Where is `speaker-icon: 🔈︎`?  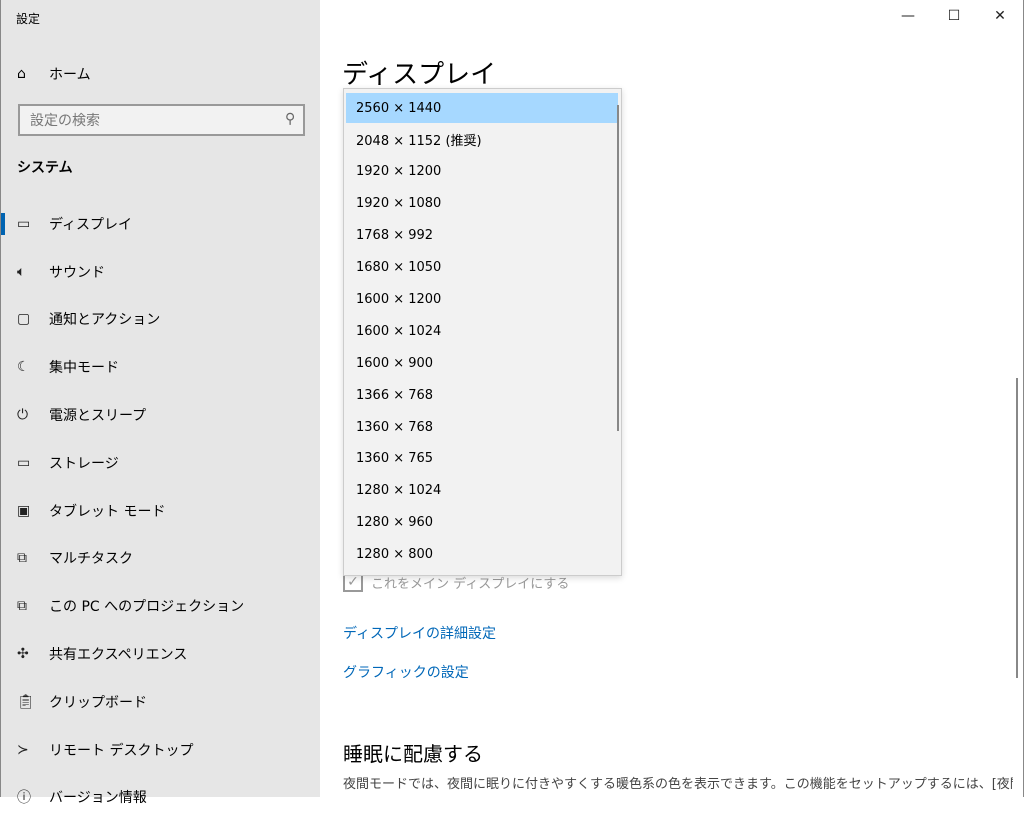
speaker-icon: 🔈︎ is located at coordinates (21, 271).